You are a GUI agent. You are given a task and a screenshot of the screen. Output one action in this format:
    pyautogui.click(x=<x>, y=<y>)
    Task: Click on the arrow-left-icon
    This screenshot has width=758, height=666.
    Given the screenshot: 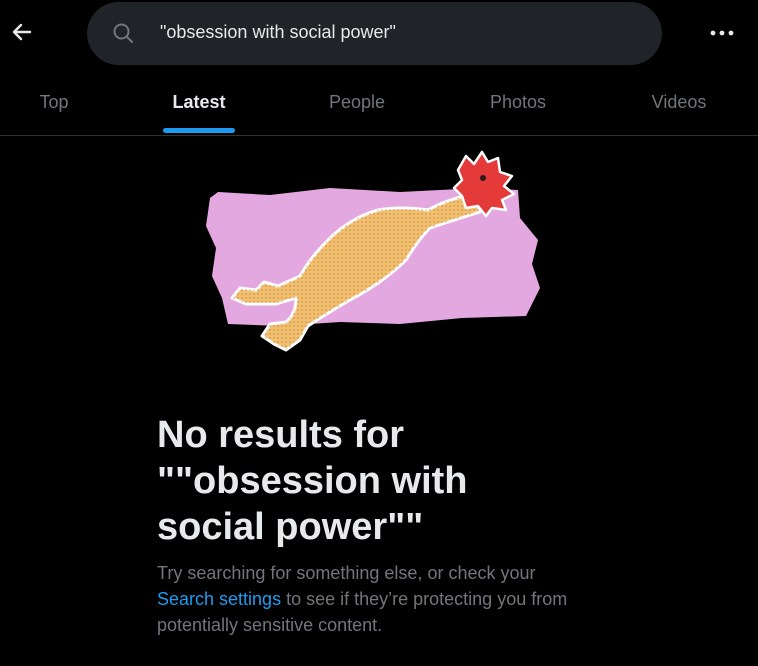 What is the action you would take?
    pyautogui.click(x=22, y=32)
    